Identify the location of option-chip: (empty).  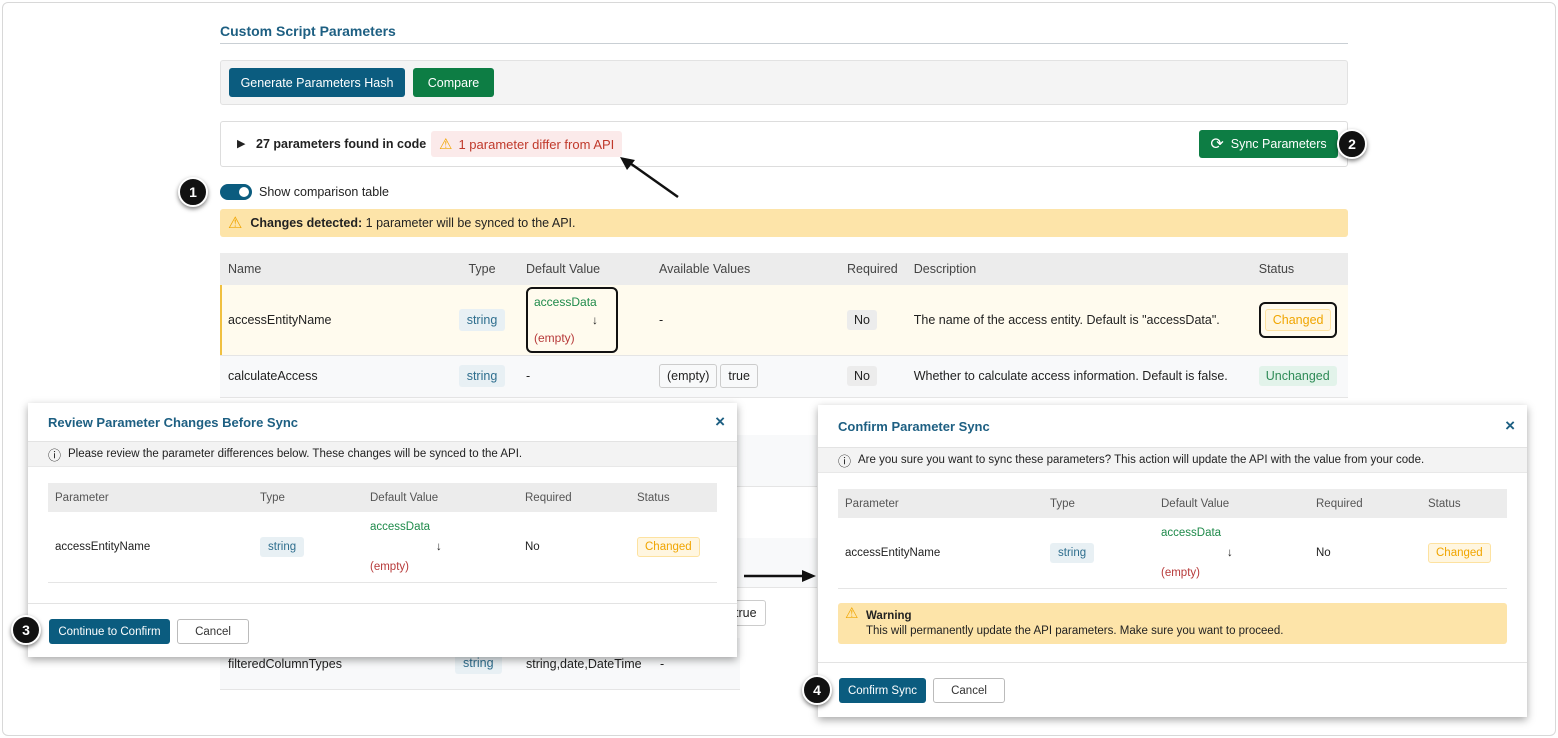
(688, 376).